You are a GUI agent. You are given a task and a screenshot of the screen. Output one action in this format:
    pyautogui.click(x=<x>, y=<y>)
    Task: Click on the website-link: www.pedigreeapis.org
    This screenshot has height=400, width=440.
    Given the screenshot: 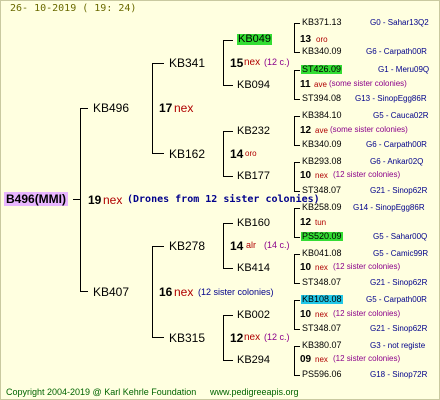 What is the action you would take?
    pyautogui.click(x=254, y=392)
    